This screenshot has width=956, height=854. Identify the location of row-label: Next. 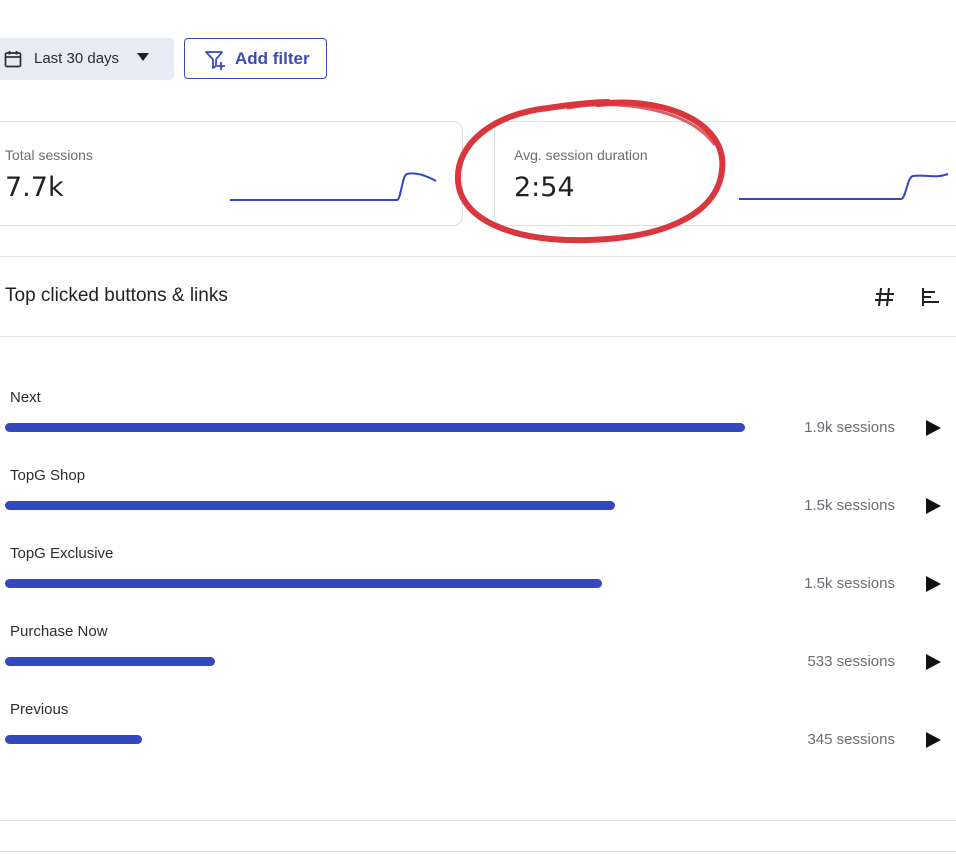
(25, 397).